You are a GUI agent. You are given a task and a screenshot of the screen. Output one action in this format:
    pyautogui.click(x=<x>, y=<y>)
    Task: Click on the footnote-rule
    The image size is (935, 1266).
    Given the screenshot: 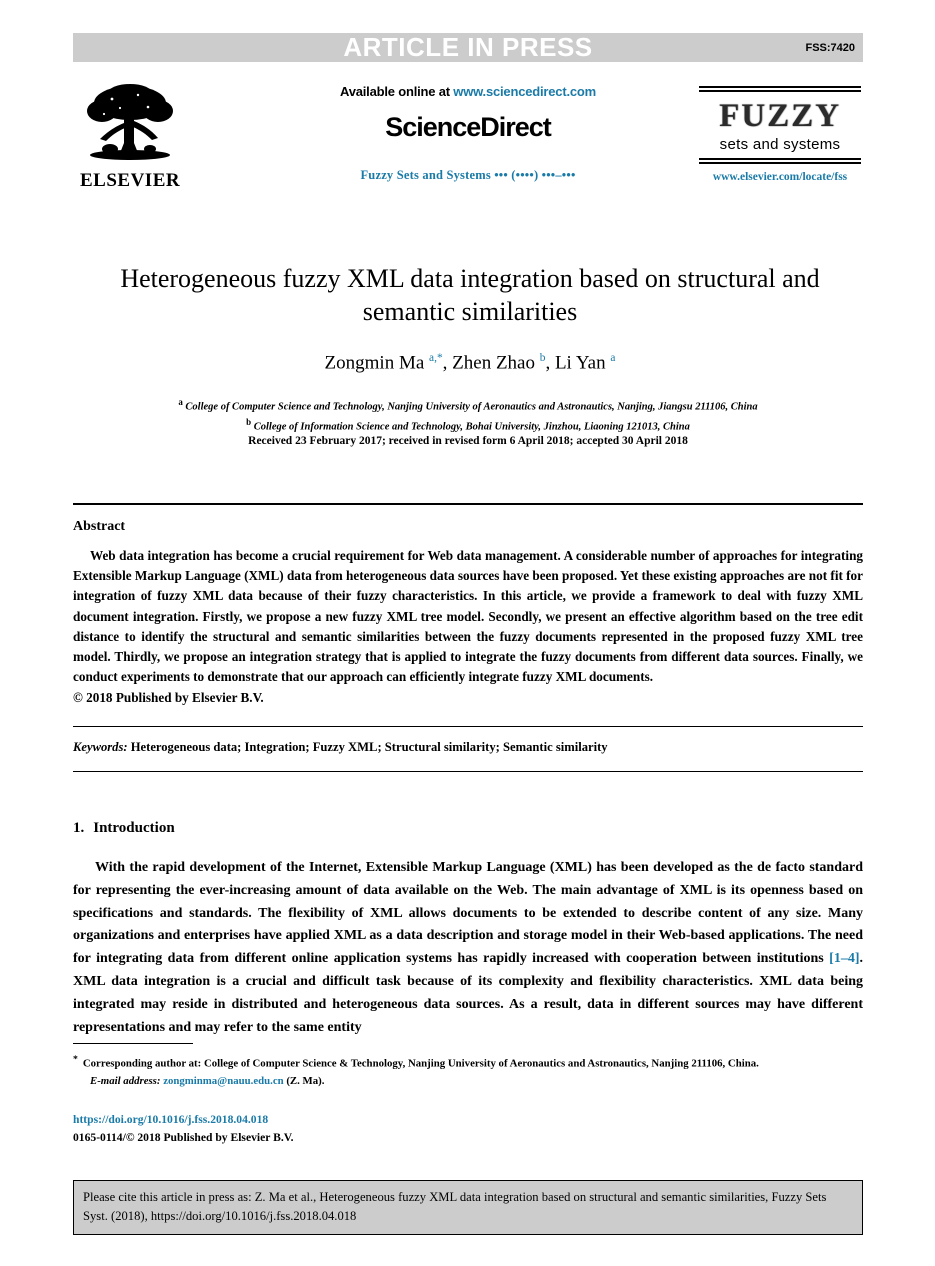 What is the action you would take?
    pyautogui.click(x=133, y=1043)
    